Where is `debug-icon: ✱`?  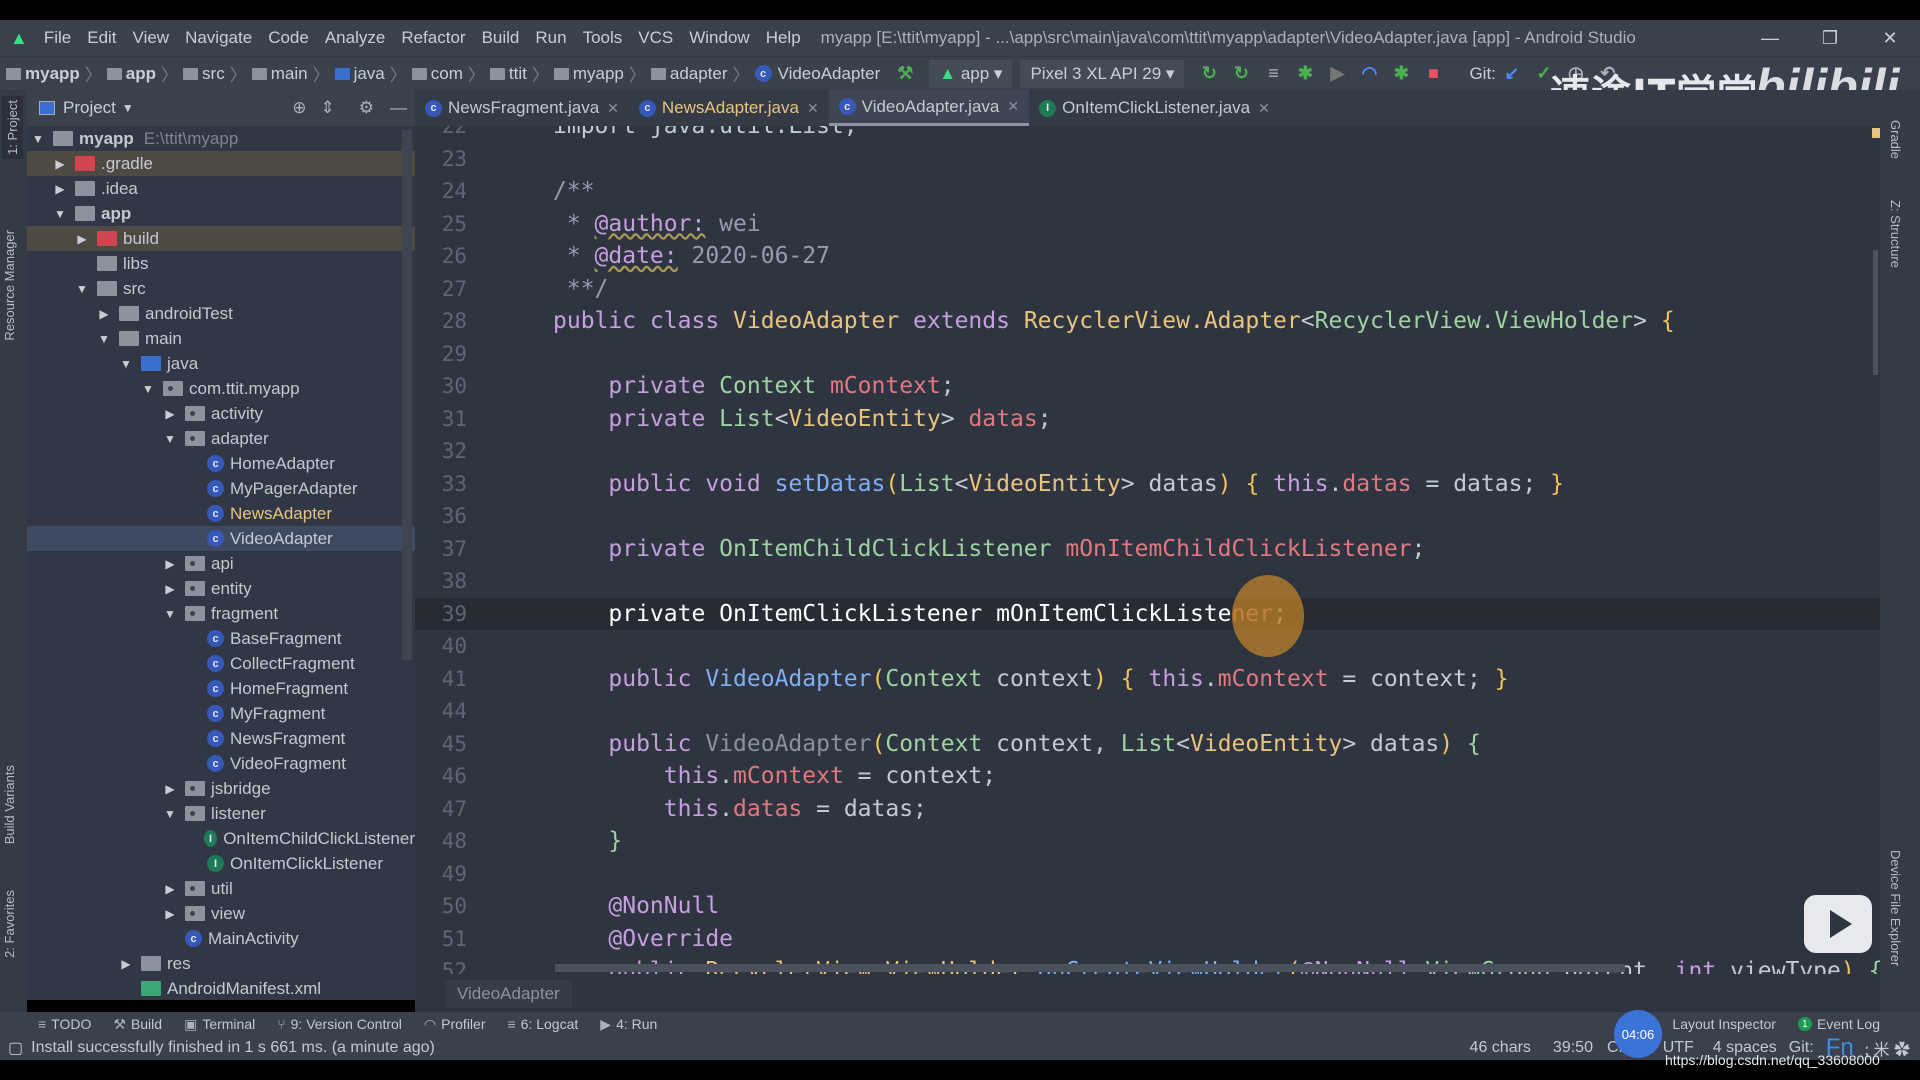 debug-icon: ✱ is located at coordinates (1305, 73).